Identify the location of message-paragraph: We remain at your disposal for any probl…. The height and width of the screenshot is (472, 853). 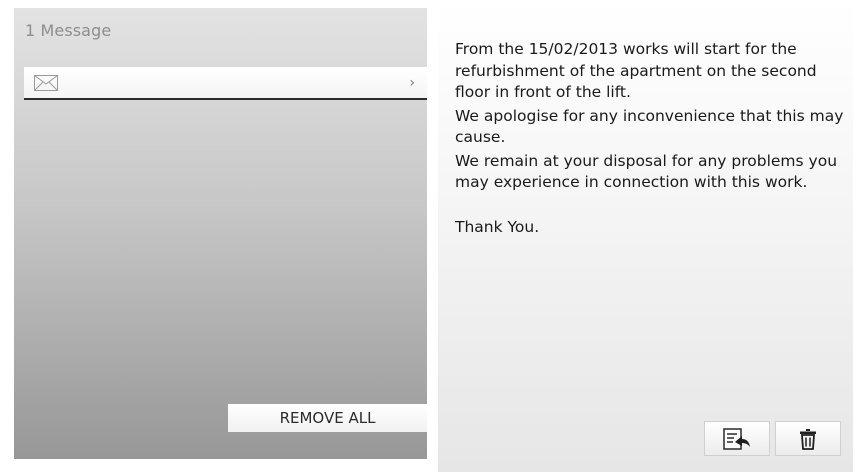
(646, 171).